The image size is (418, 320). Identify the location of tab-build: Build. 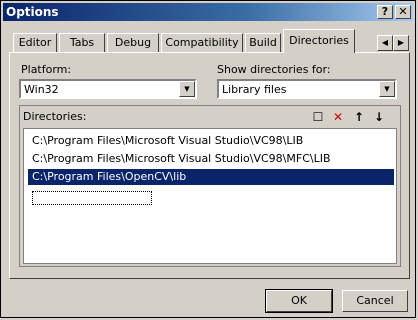
(263, 43).